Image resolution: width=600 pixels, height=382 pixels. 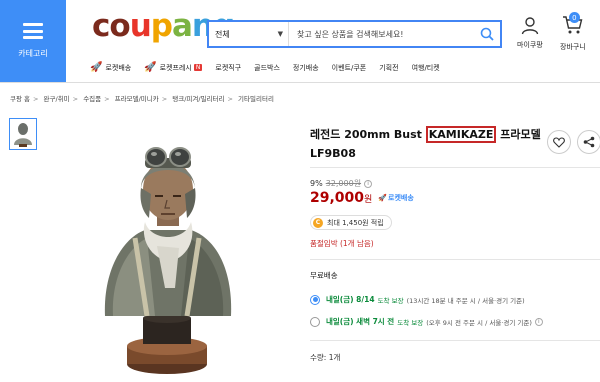 I want to click on discount-row: 9% 32,000원 i, so click(x=341, y=183).